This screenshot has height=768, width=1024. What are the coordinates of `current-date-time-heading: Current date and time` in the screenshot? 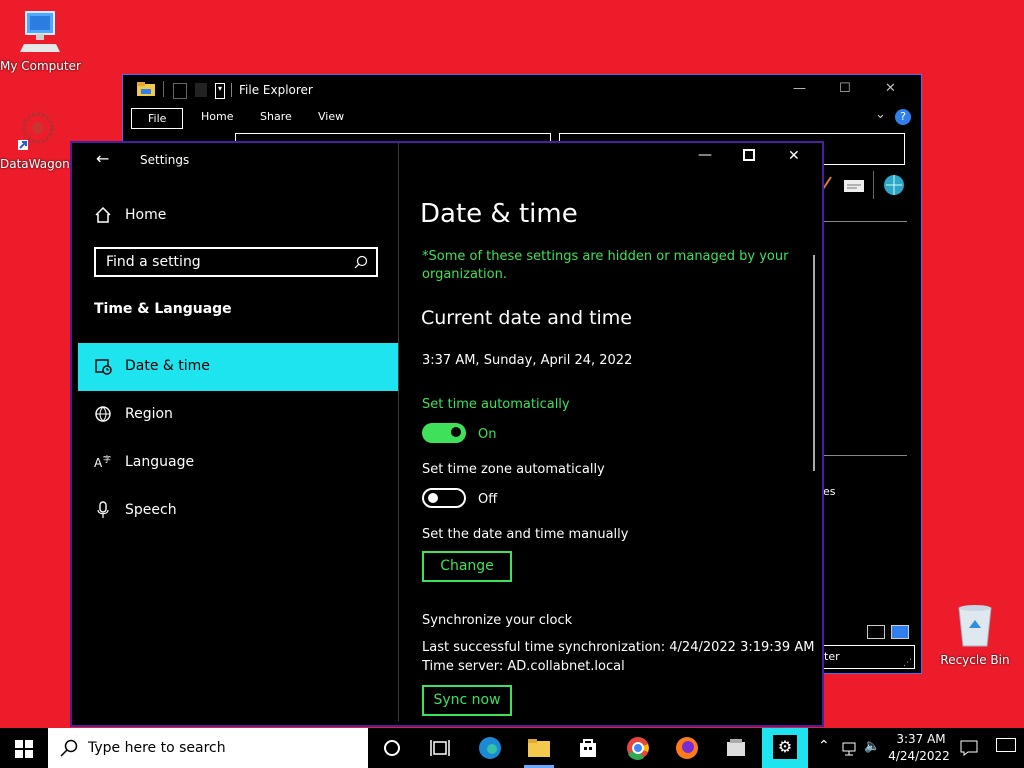 It's located at (526, 318).